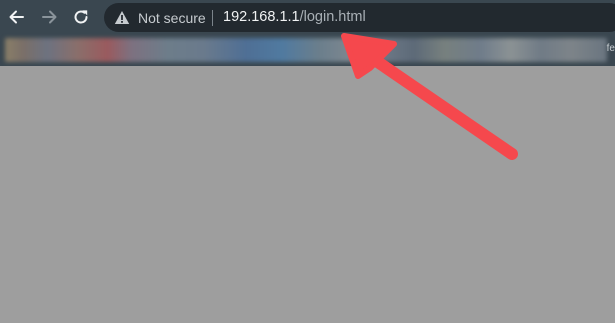 This screenshot has width=615, height=323. I want to click on forward-button, so click(49, 17).